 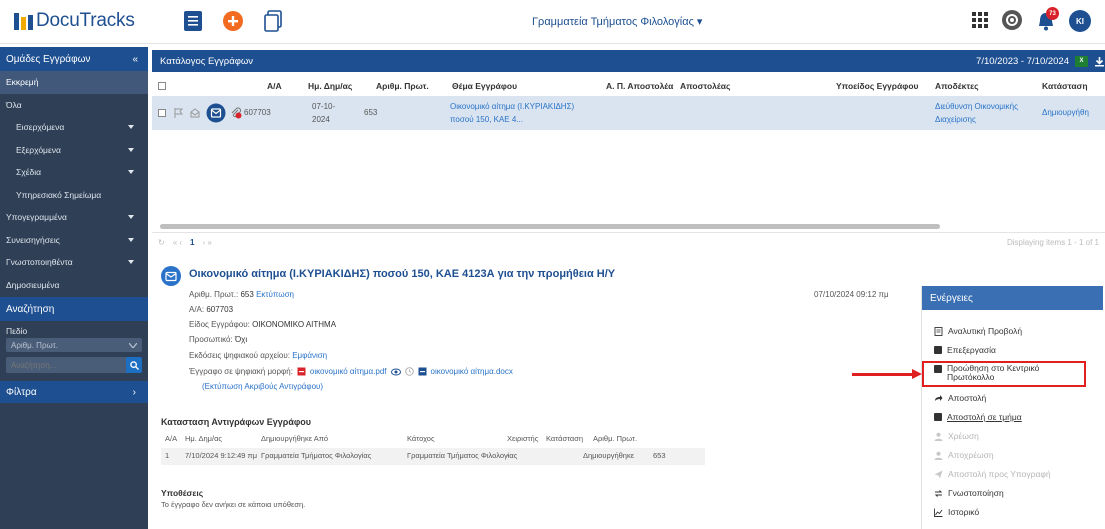 What do you see at coordinates (1022, 61) in the screenshot?
I see `date-range: 7/10/2023 - 7/10/2024` at bounding box center [1022, 61].